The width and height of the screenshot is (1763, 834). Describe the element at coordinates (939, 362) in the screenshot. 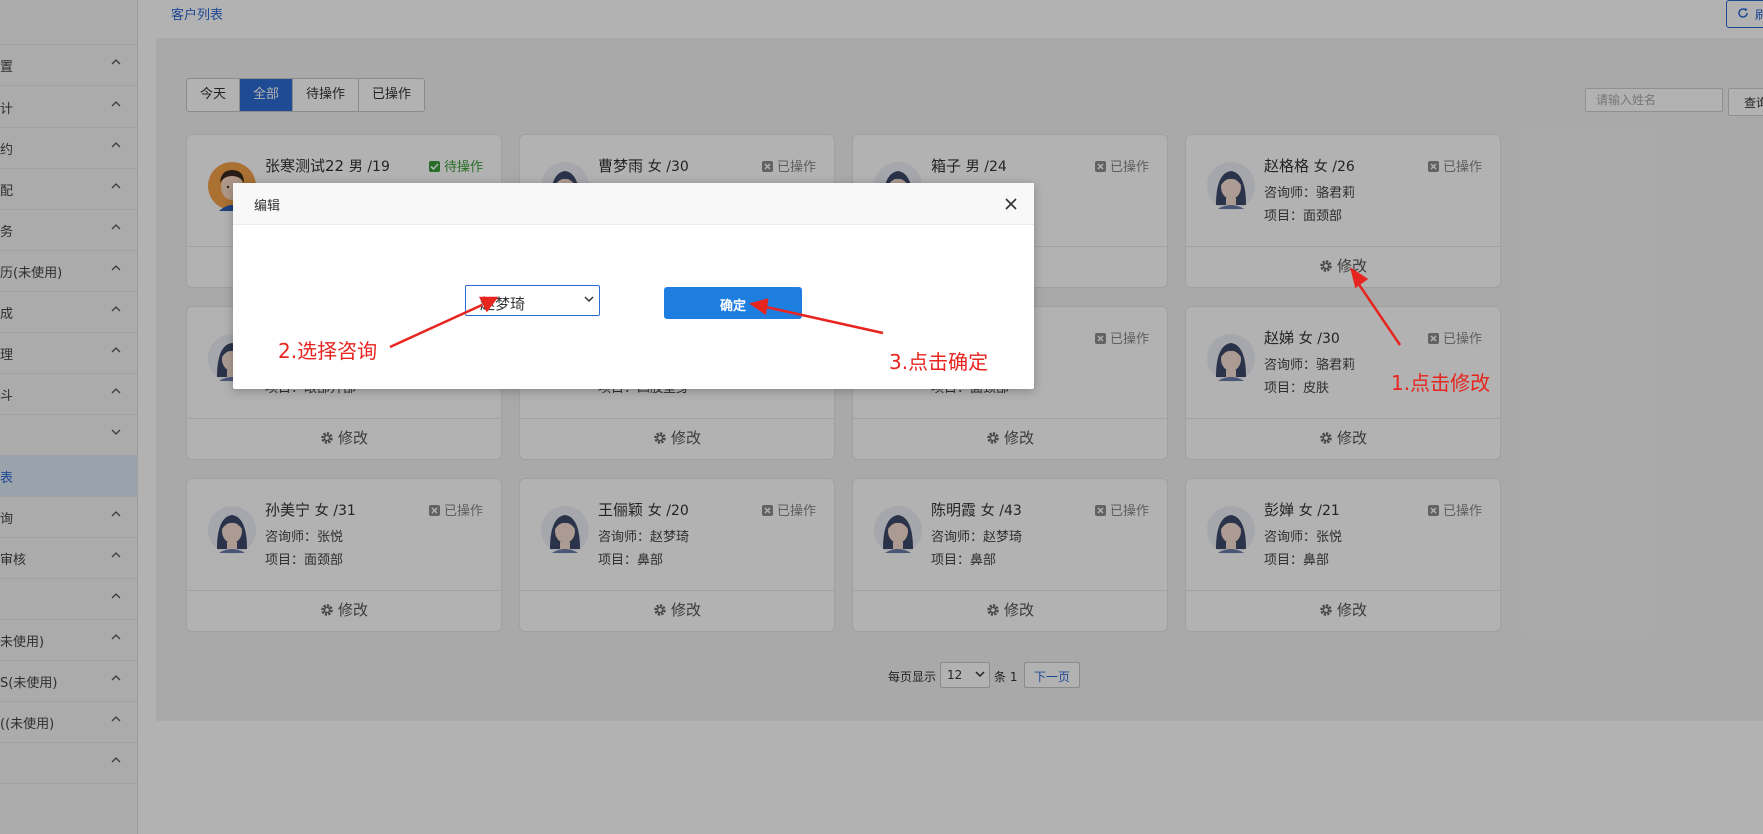

I see `annotation-step3: 3.点击确定` at that location.